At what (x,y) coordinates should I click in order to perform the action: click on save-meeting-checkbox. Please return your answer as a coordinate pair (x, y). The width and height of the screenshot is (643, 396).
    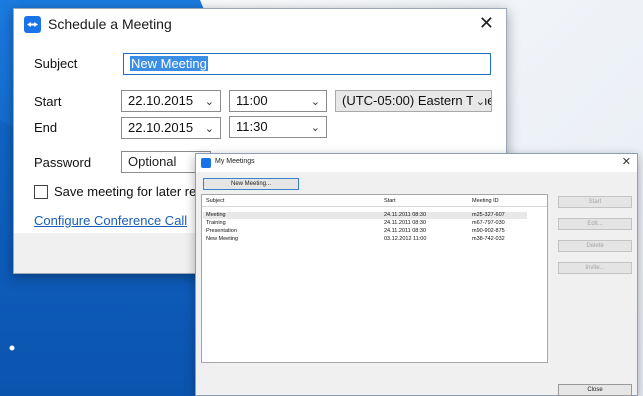
    Looking at the image, I should click on (41, 192).